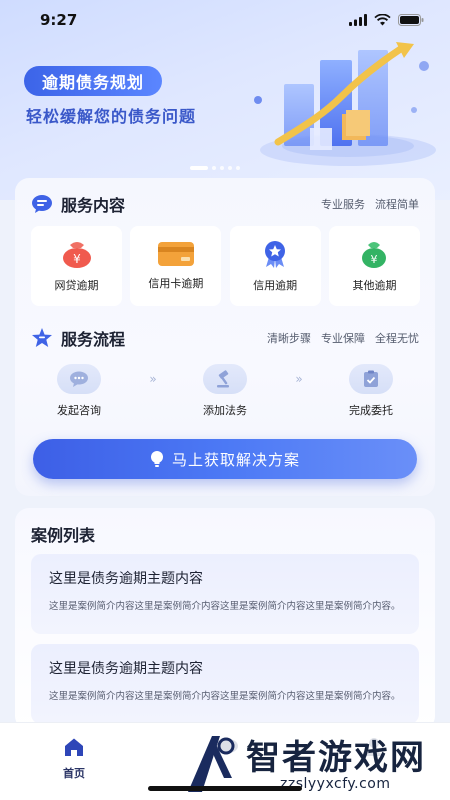 Image resolution: width=450 pixels, height=800 pixels. What do you see at coordinates (42, 204) in the screenshot?
I see `chat-bubble-icon` at bounding box center [42, 204].